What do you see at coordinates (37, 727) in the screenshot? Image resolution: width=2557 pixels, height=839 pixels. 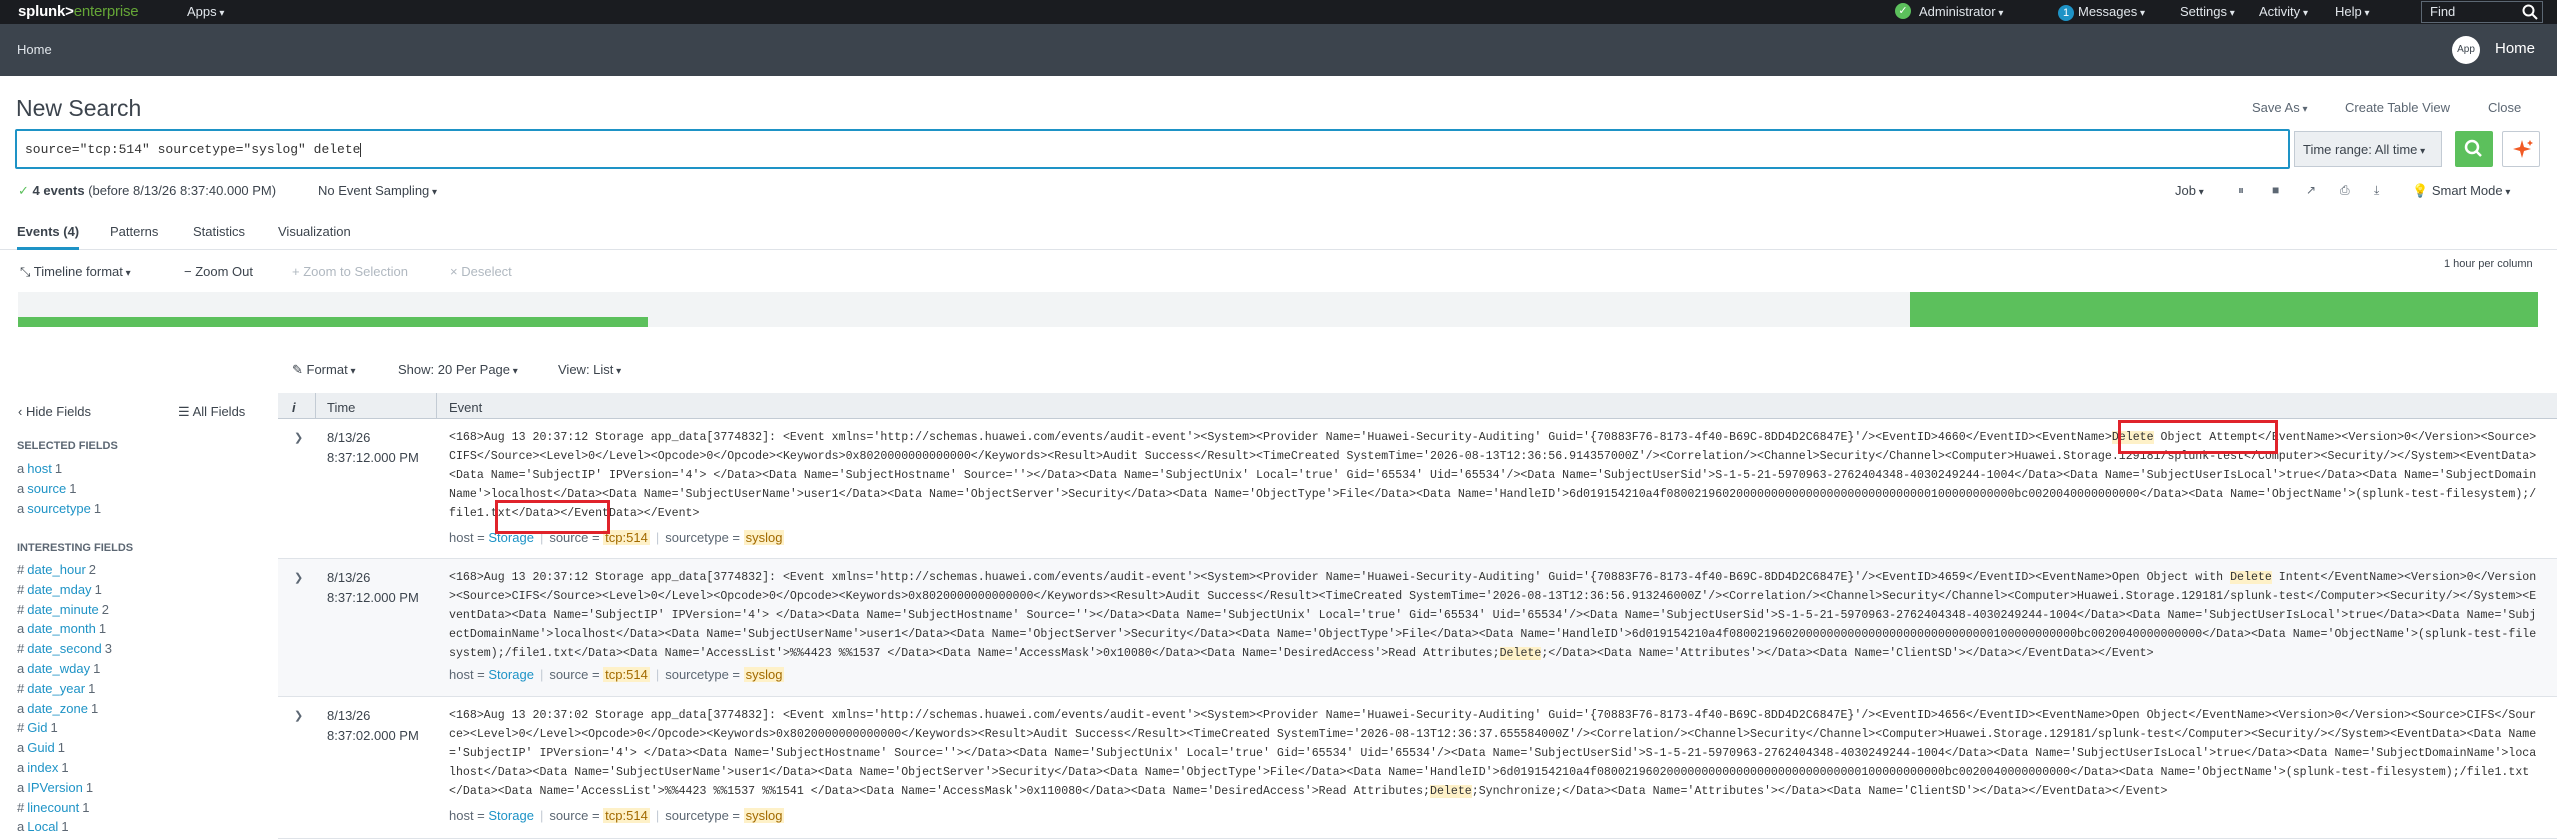 I see `field-item-gid: # Gid 1` at bounding box center [37, 727].